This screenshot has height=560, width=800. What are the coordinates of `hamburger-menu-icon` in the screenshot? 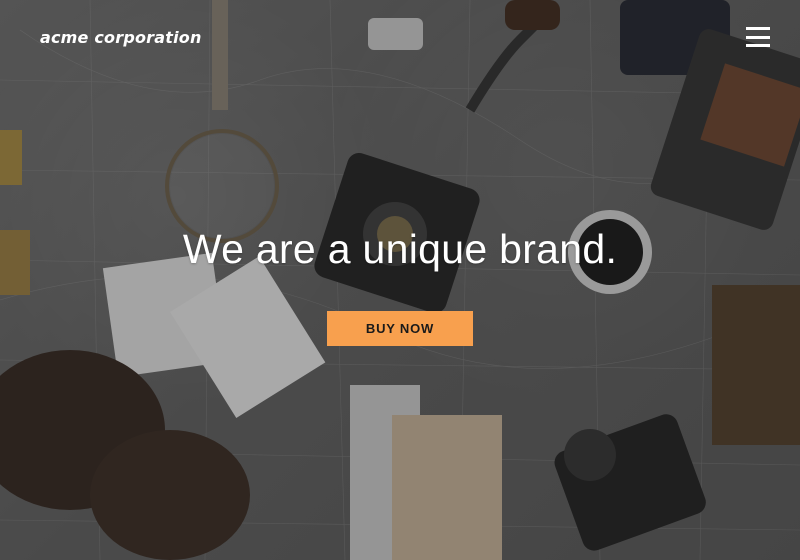 It's located at (758, 37).